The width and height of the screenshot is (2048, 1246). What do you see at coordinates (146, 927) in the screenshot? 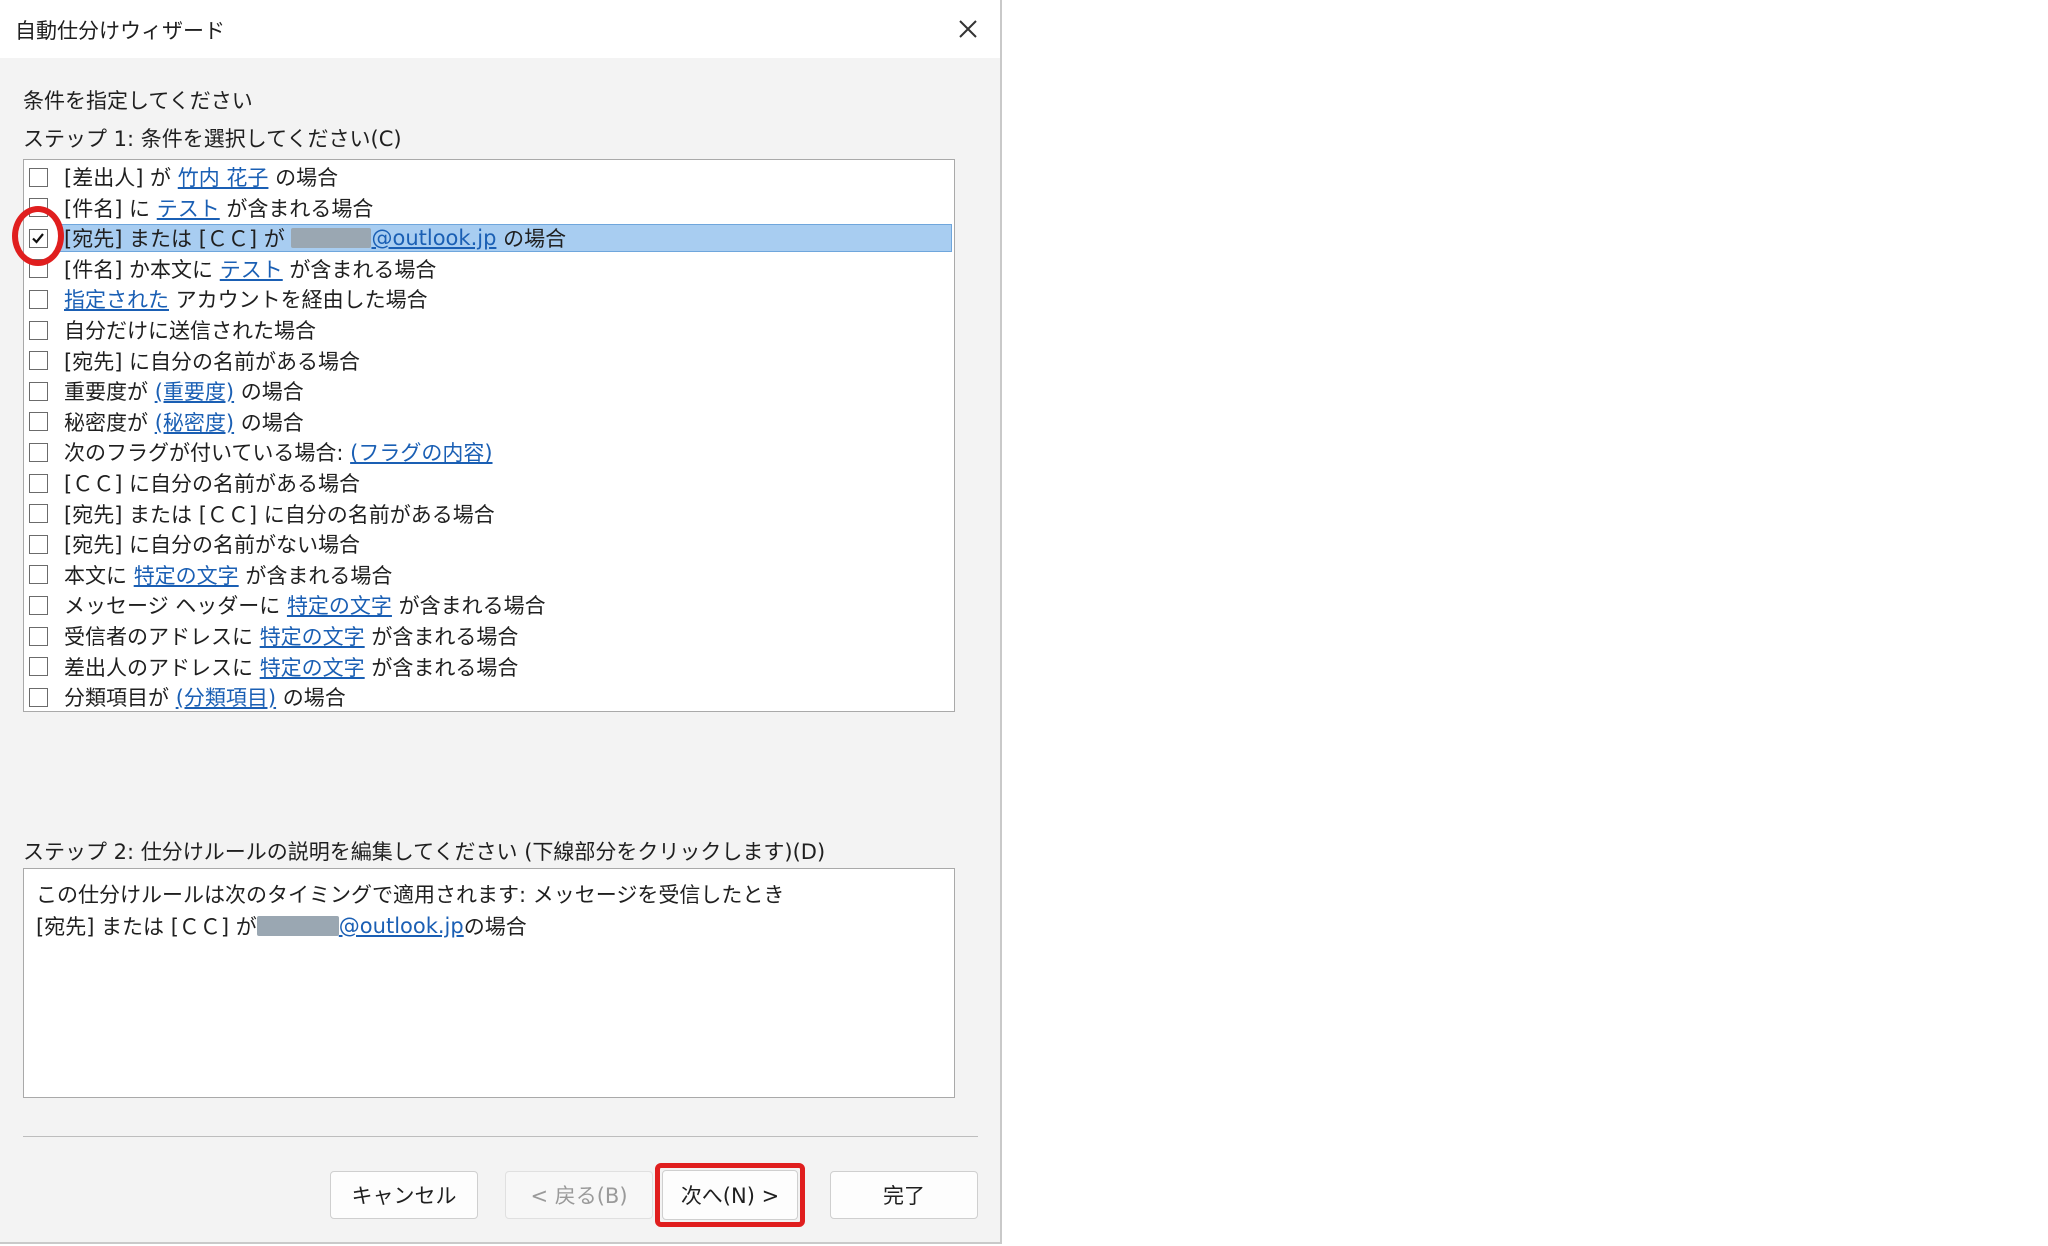
I see `description-condition-prefix: [宛先] または [ＣＣ] が` at bounding box center [146, 927].